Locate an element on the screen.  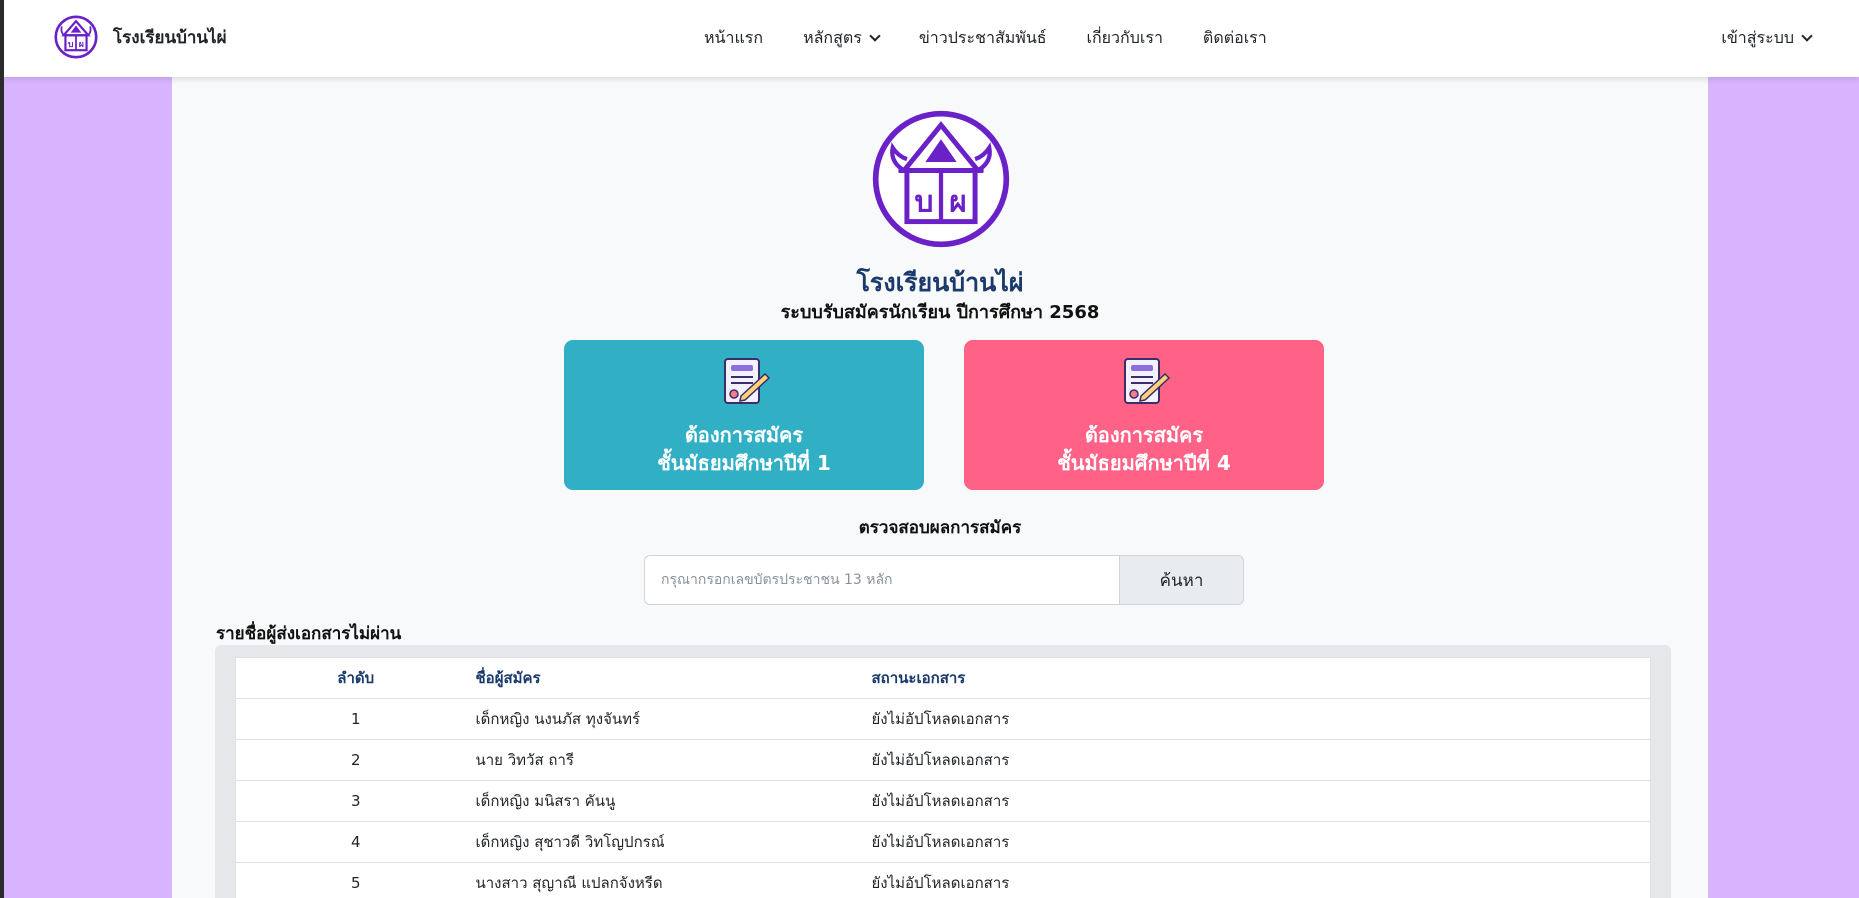
apply-m1-card: ต้องการสมัคร ชั้นมัธยมศึกษาปีที่ 1 is located at coordinates (744, 415).